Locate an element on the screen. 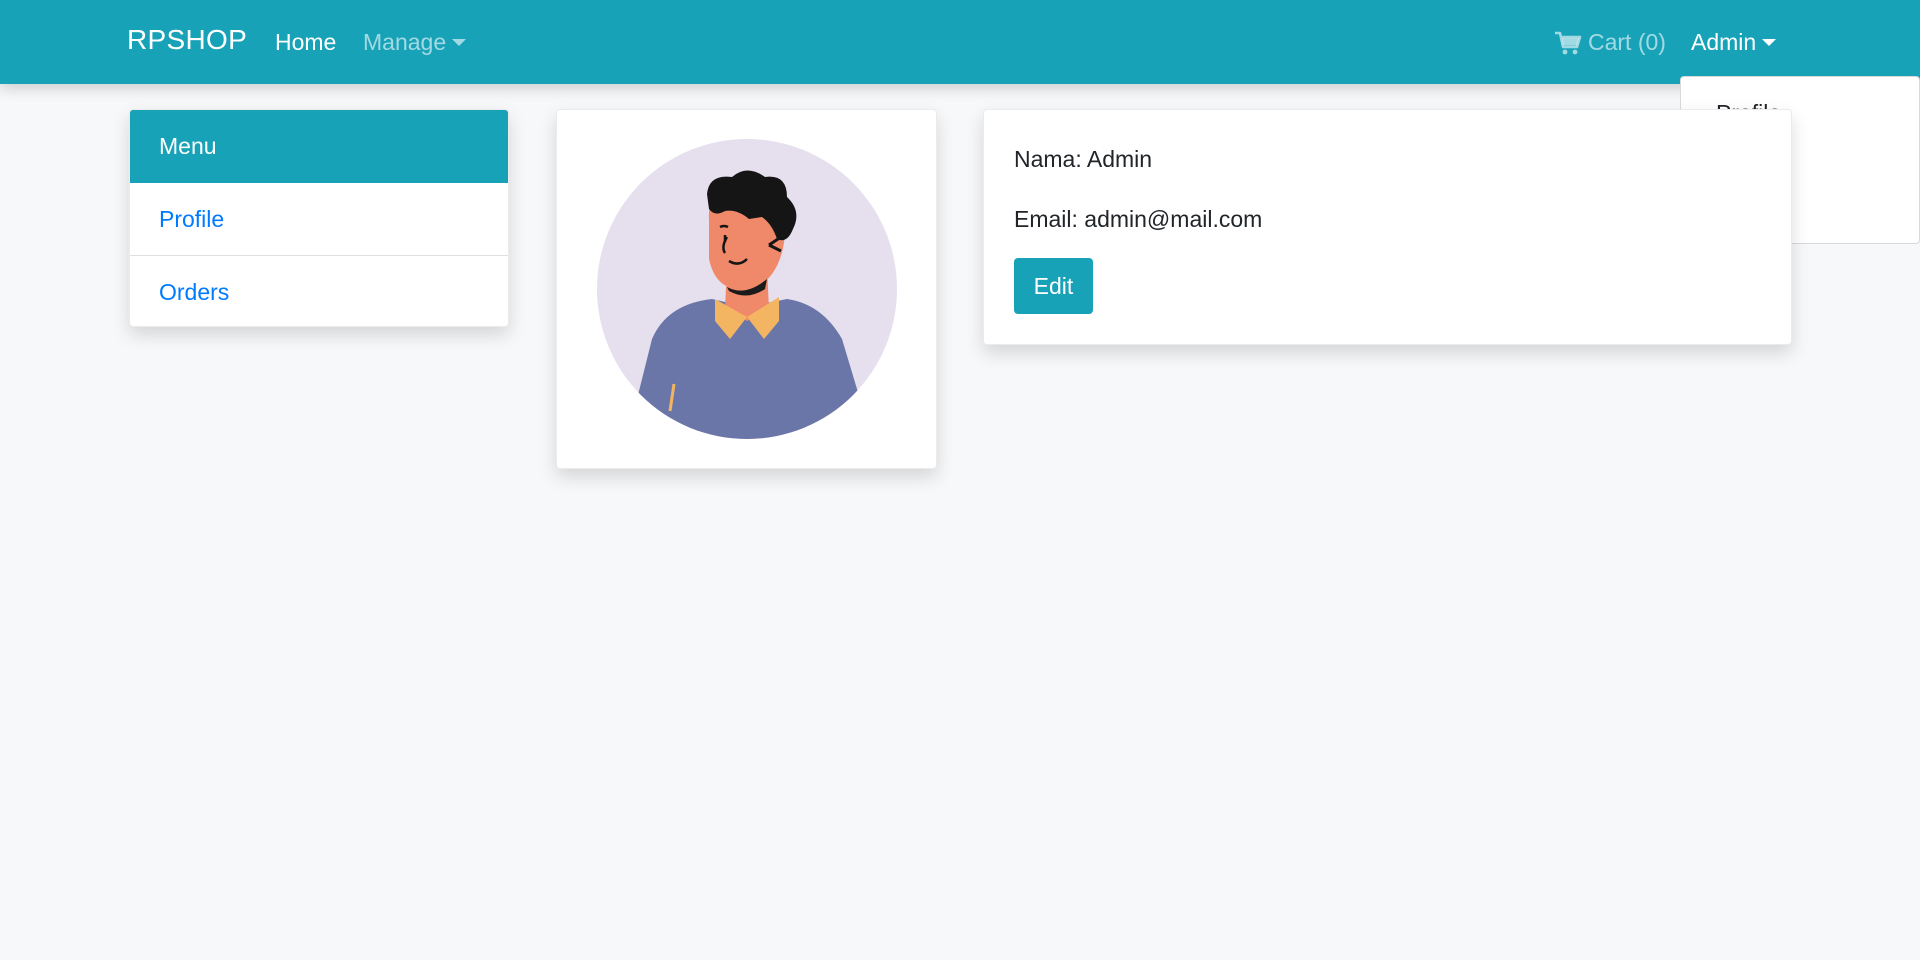 The image size is (1920, 960). brand-logo: RPSHOP is located at coordinates (187, 40).